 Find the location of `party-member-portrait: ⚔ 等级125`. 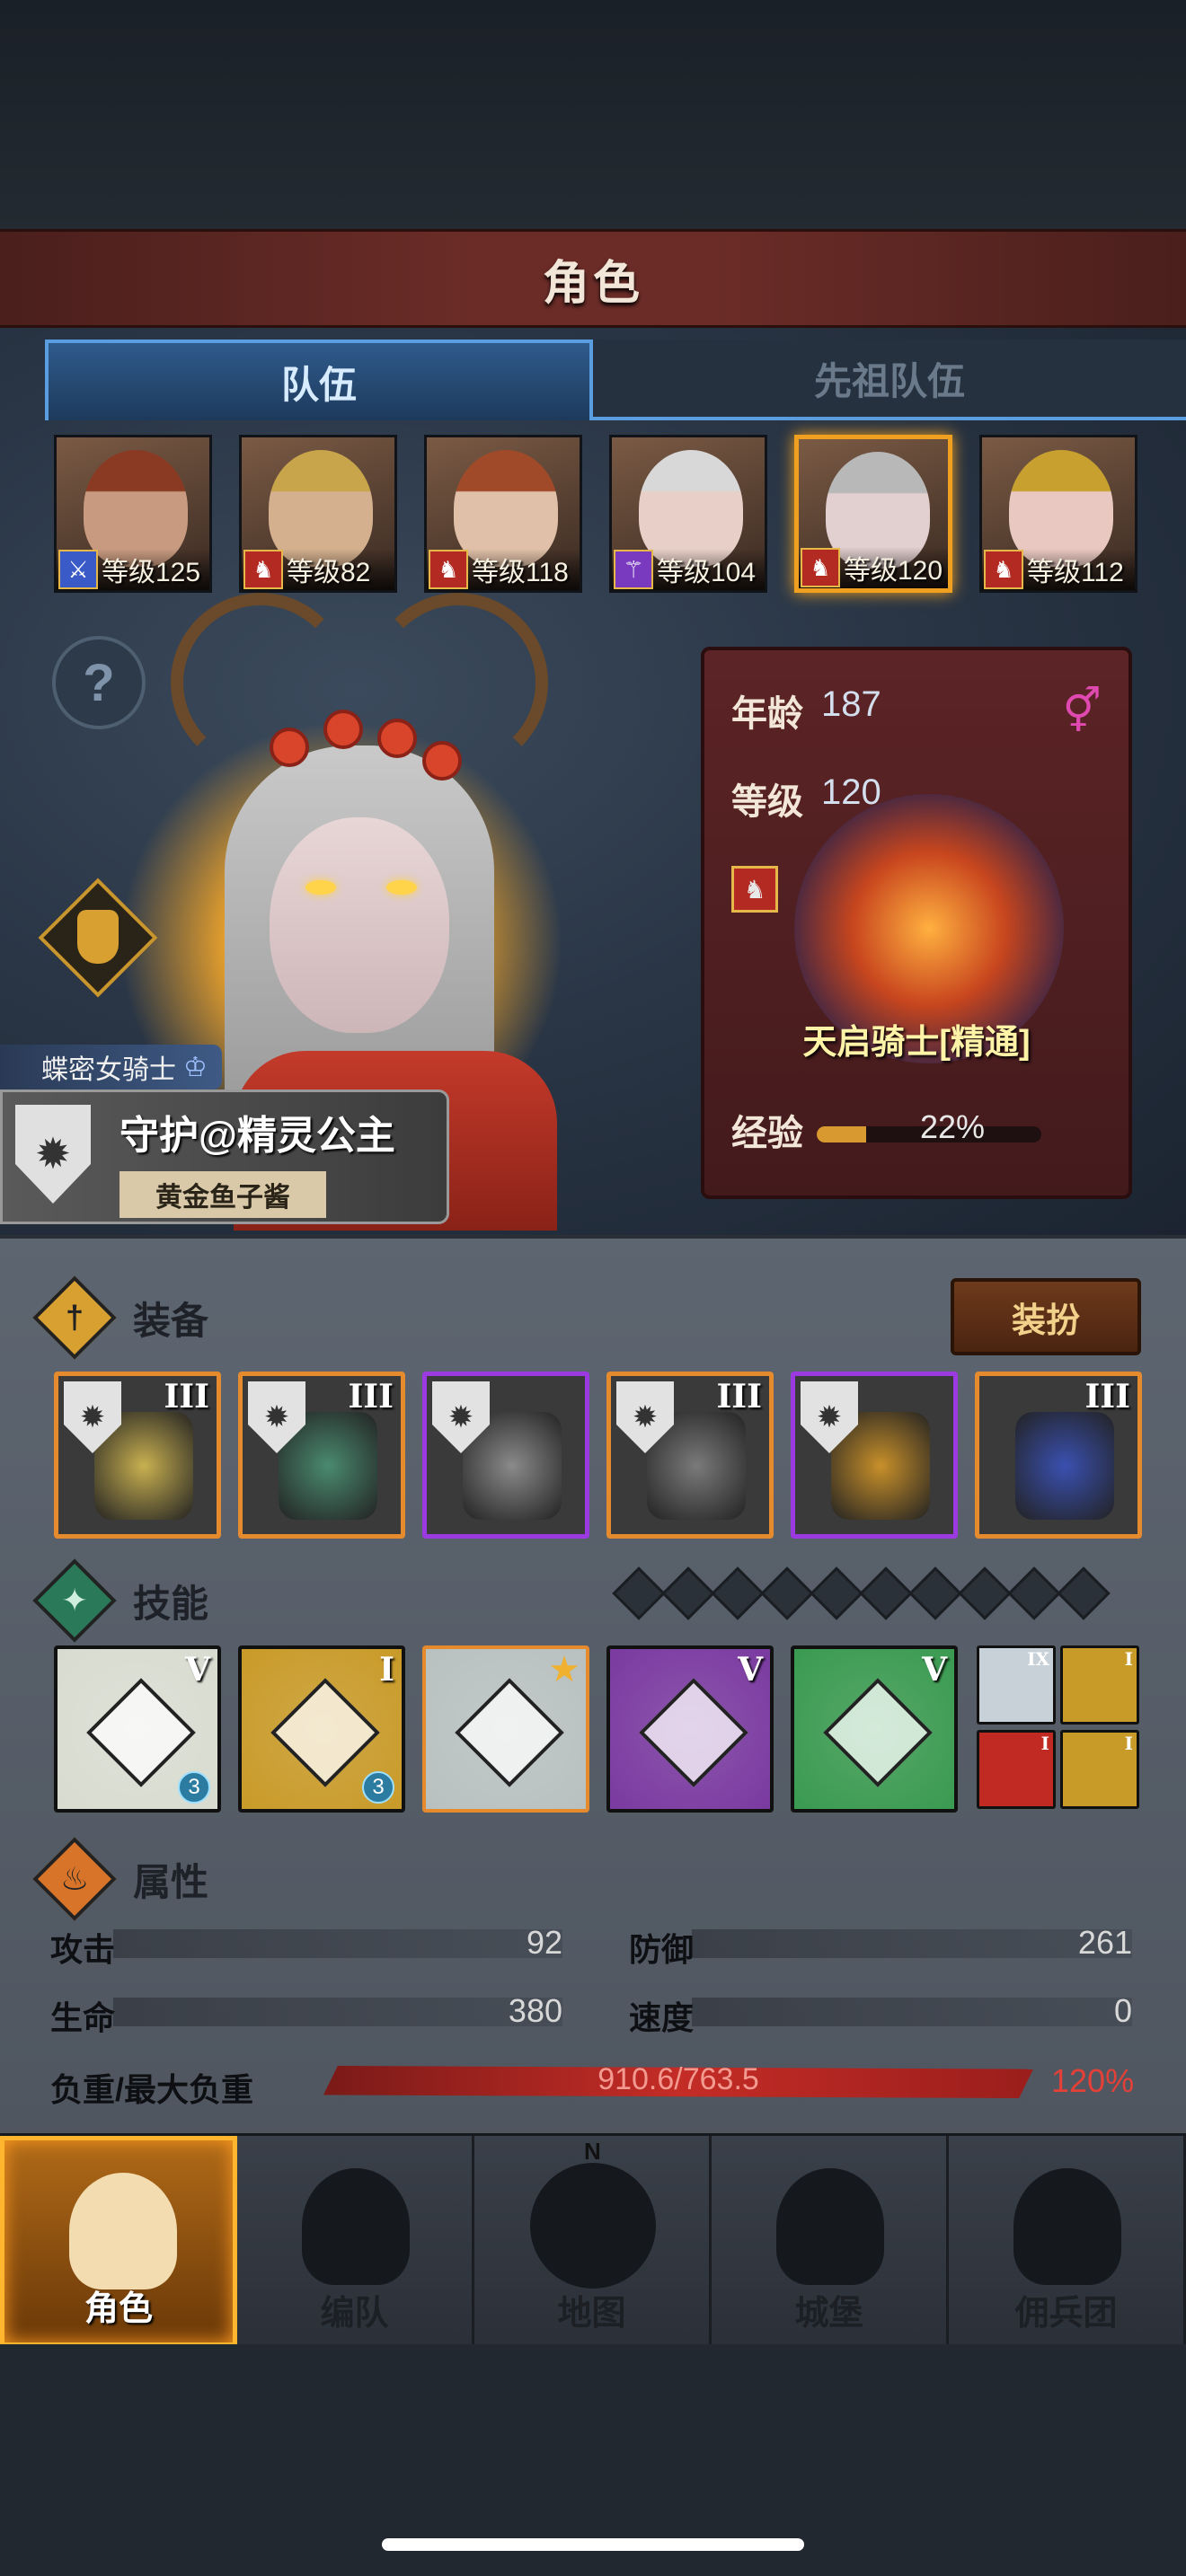

party-member-portrait: ⚔ 等级125 is located at coordinates (133, 514).